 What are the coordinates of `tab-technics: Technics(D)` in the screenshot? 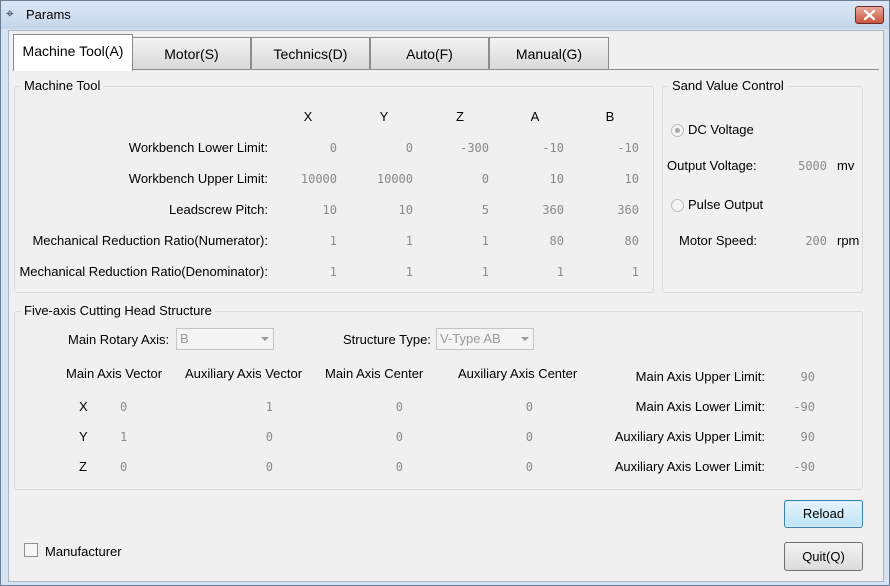 It's located at (310, 53).